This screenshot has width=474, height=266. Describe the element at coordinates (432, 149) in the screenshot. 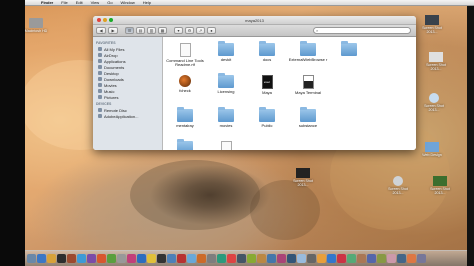

I see `desktop-icon-web-design: Web Design` at that location.